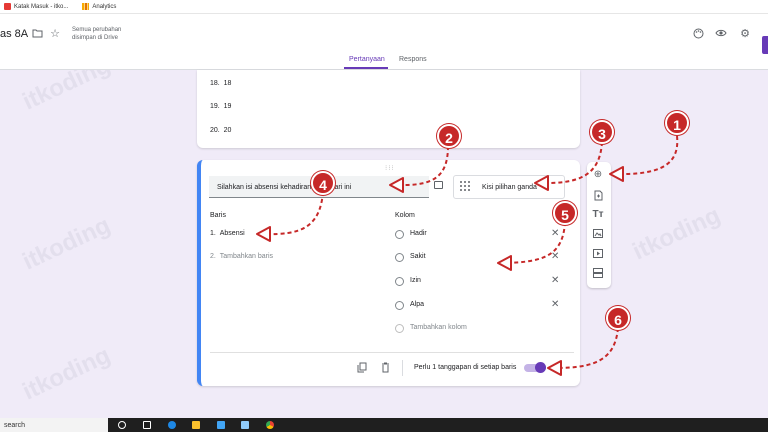  I want to click on annotation-badge-6: 6, so click(618, 318).